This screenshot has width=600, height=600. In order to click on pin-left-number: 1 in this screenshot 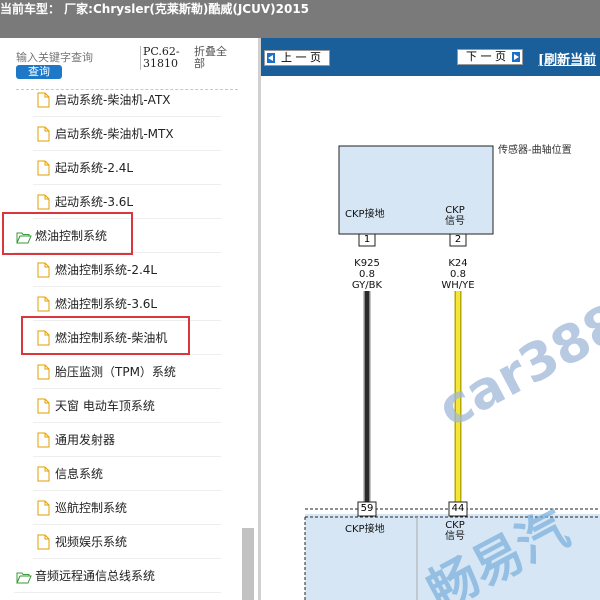, I will do `click(367, 239)`.